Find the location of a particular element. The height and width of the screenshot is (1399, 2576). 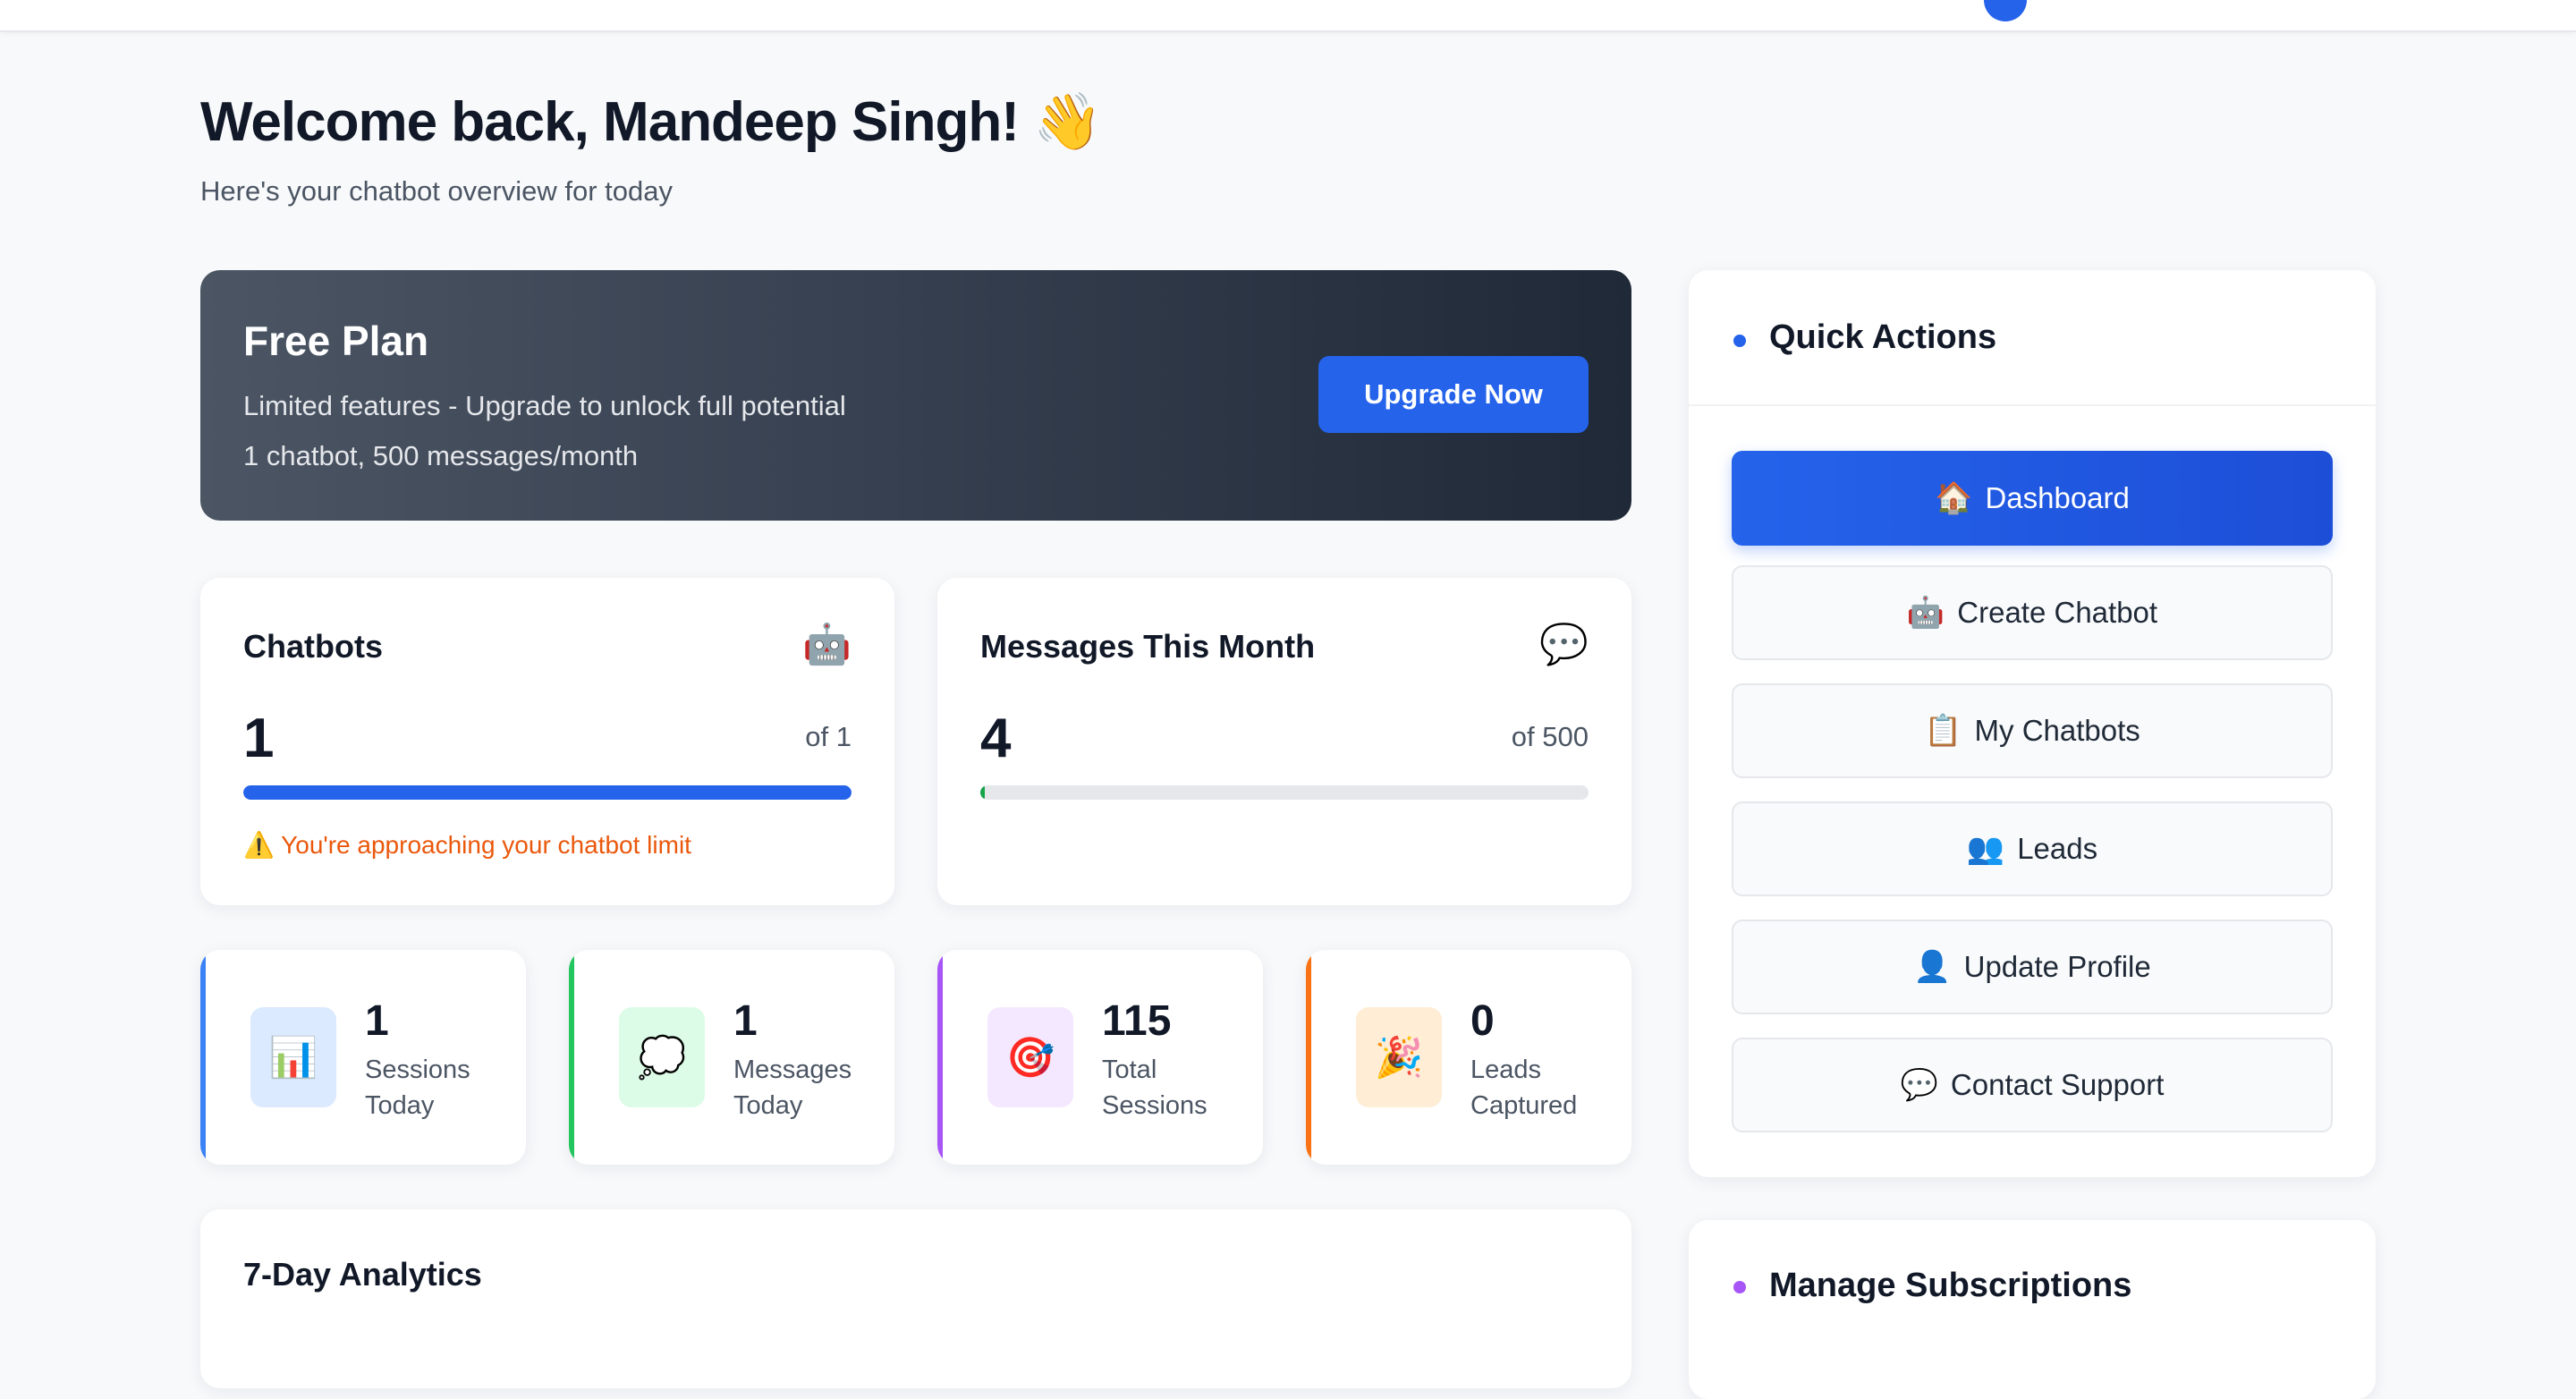

quick-action-label: Leads is located at coordinates (2057, 848).